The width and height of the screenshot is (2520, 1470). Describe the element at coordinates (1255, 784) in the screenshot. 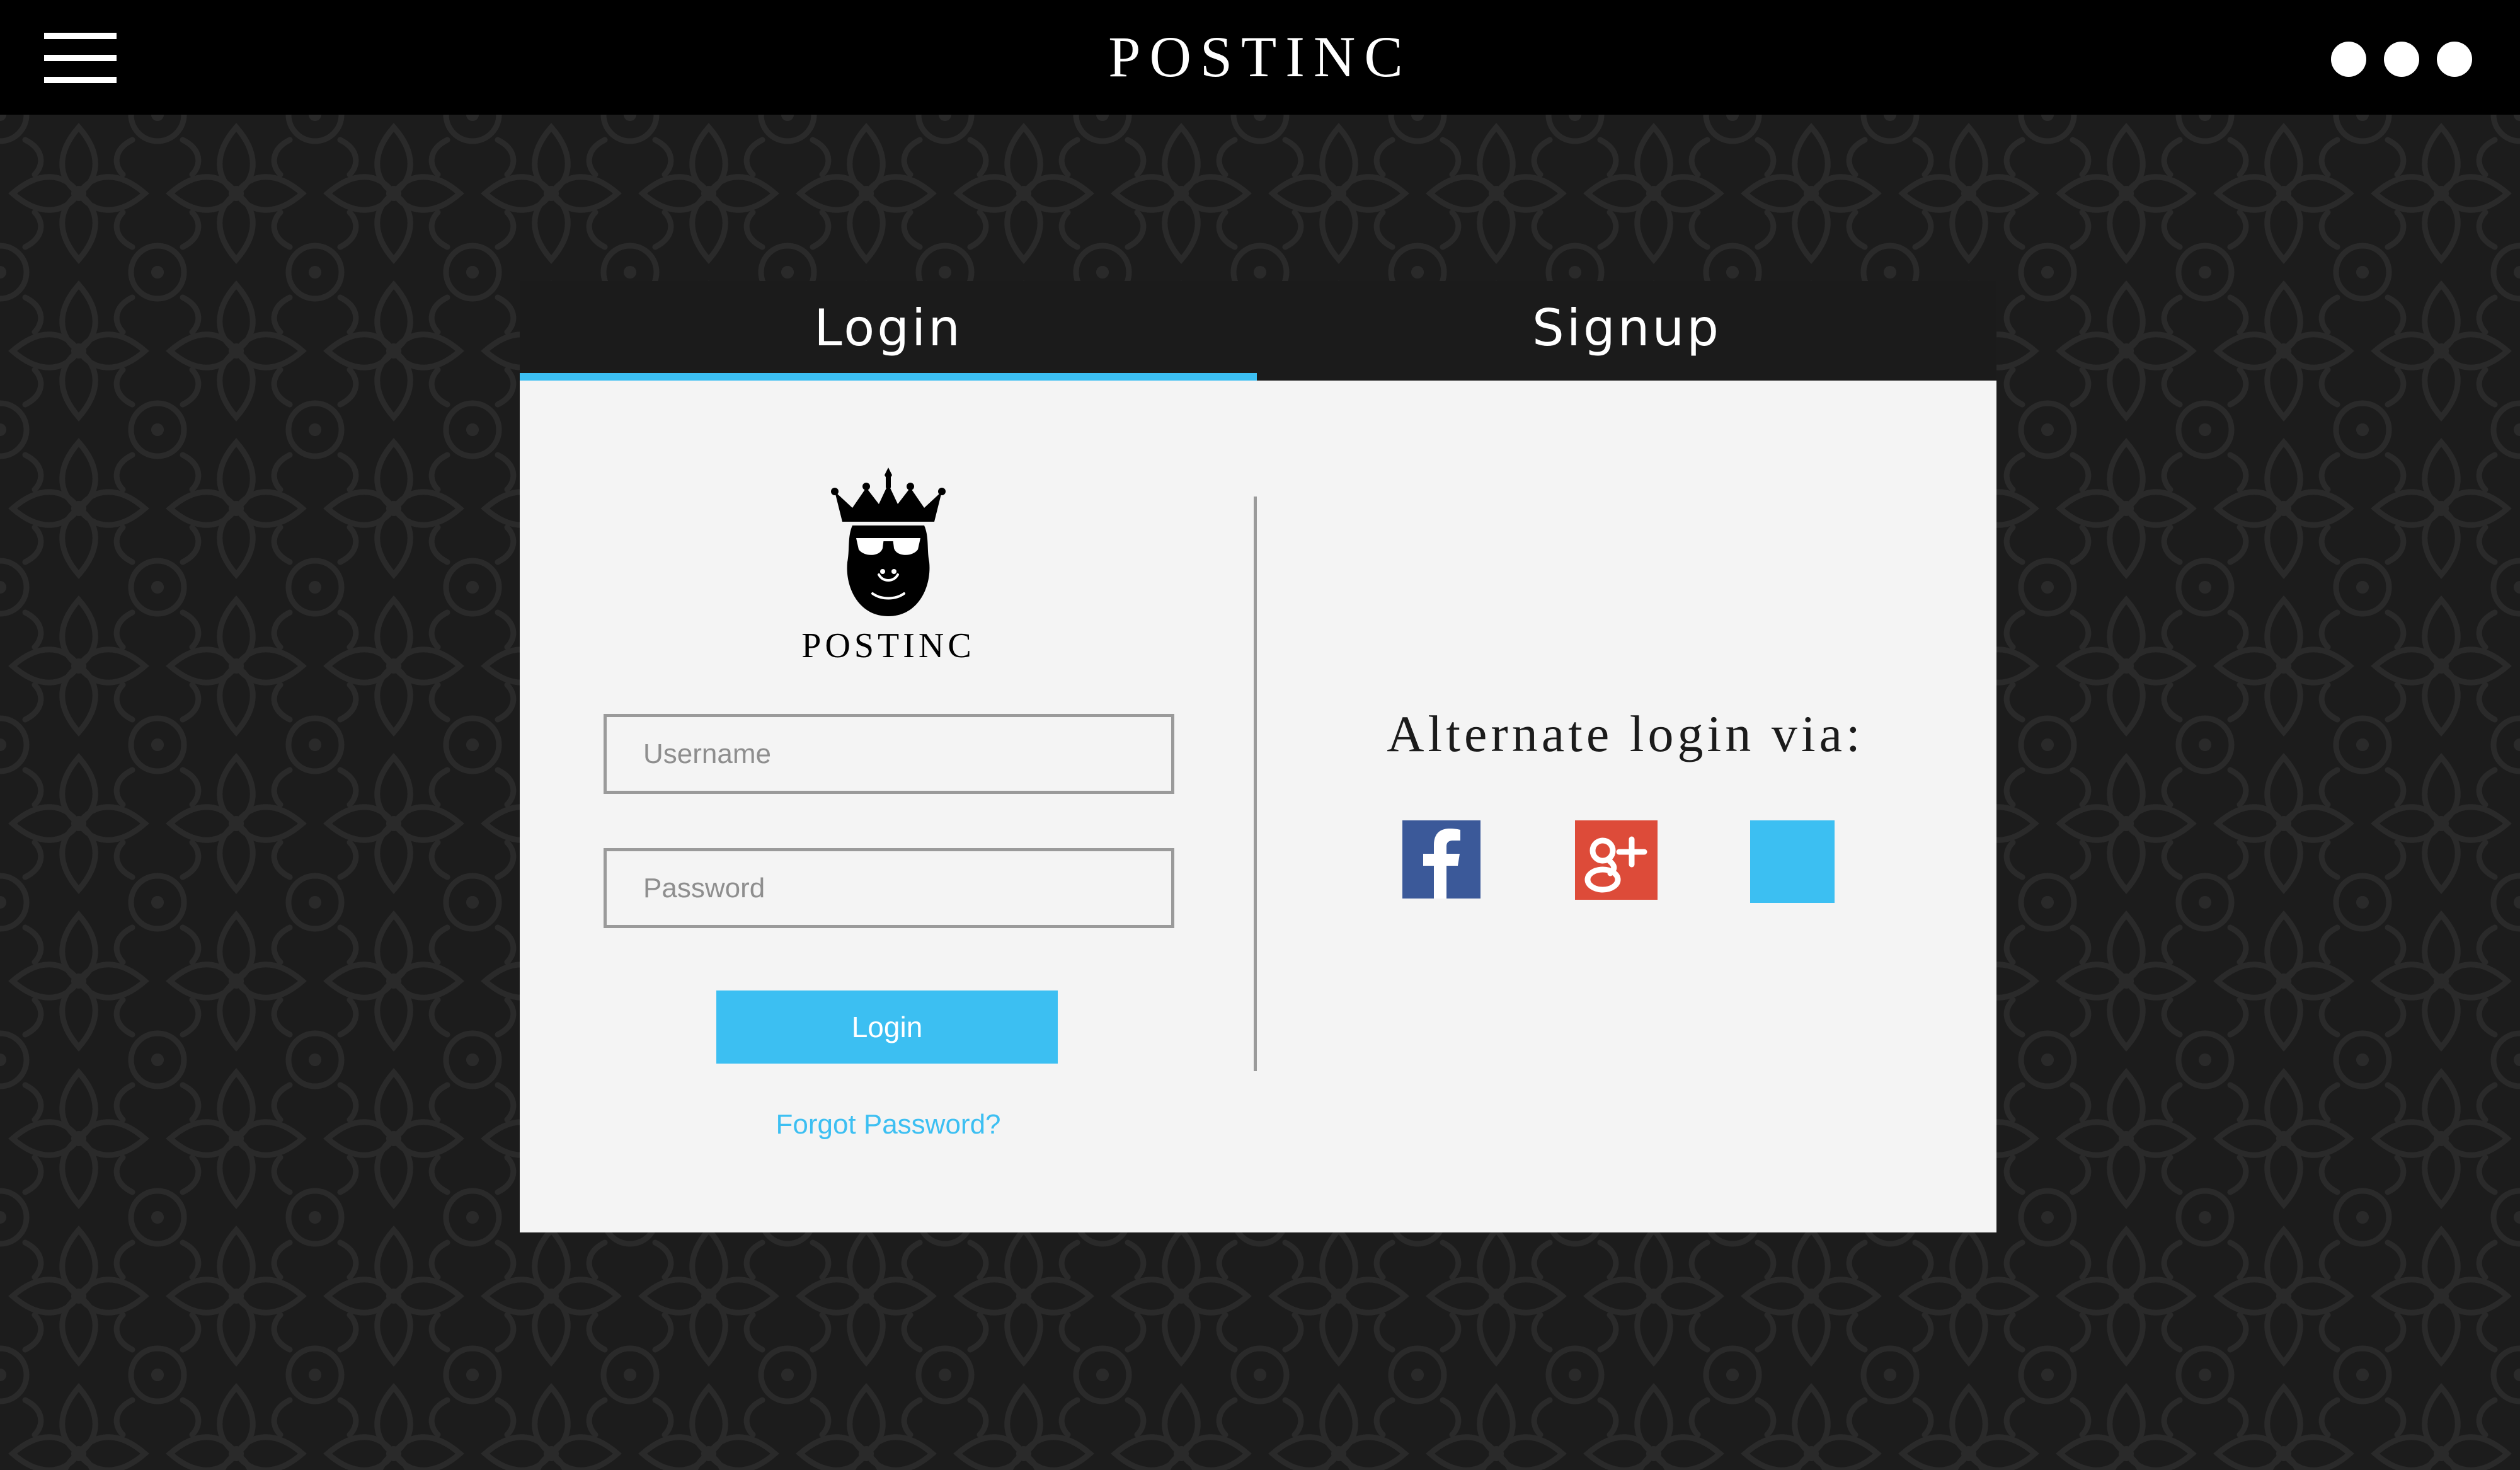

I see `vertical-divider` at that location.